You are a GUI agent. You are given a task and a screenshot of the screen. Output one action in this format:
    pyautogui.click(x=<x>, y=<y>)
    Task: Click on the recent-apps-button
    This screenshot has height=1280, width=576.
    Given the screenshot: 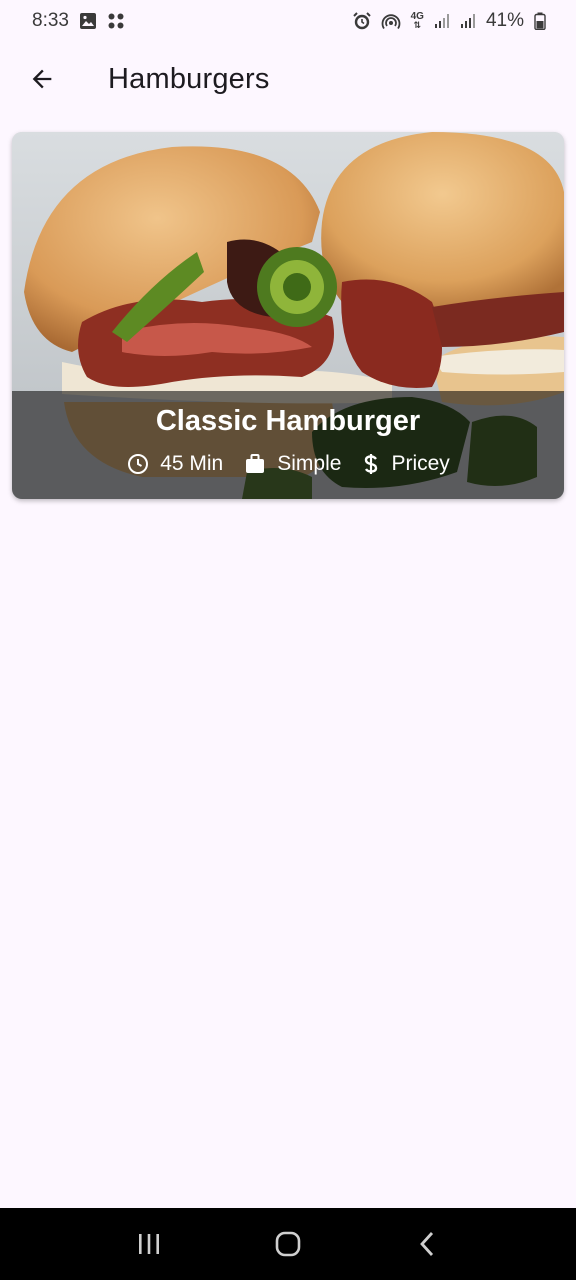 What is the action you would take?
    pyautogui.click(x=149, y=1244)
    